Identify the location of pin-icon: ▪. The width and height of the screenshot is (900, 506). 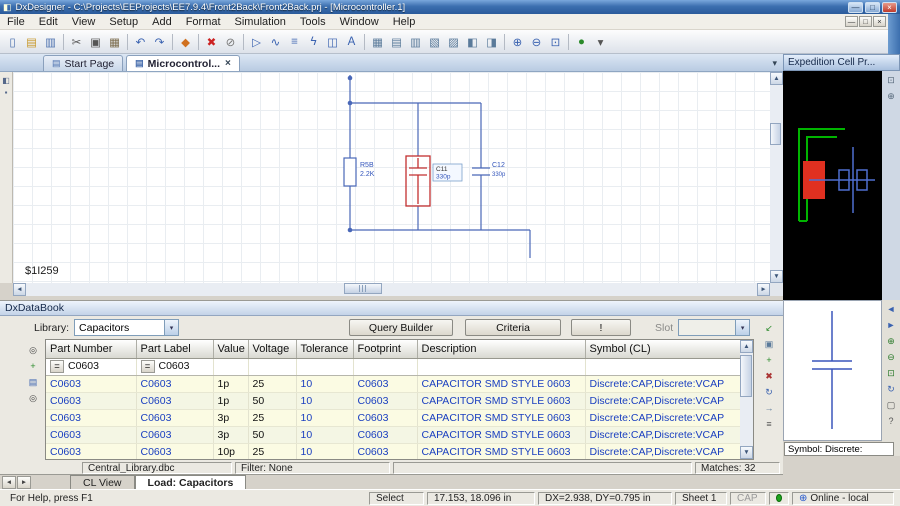
(6, 92).